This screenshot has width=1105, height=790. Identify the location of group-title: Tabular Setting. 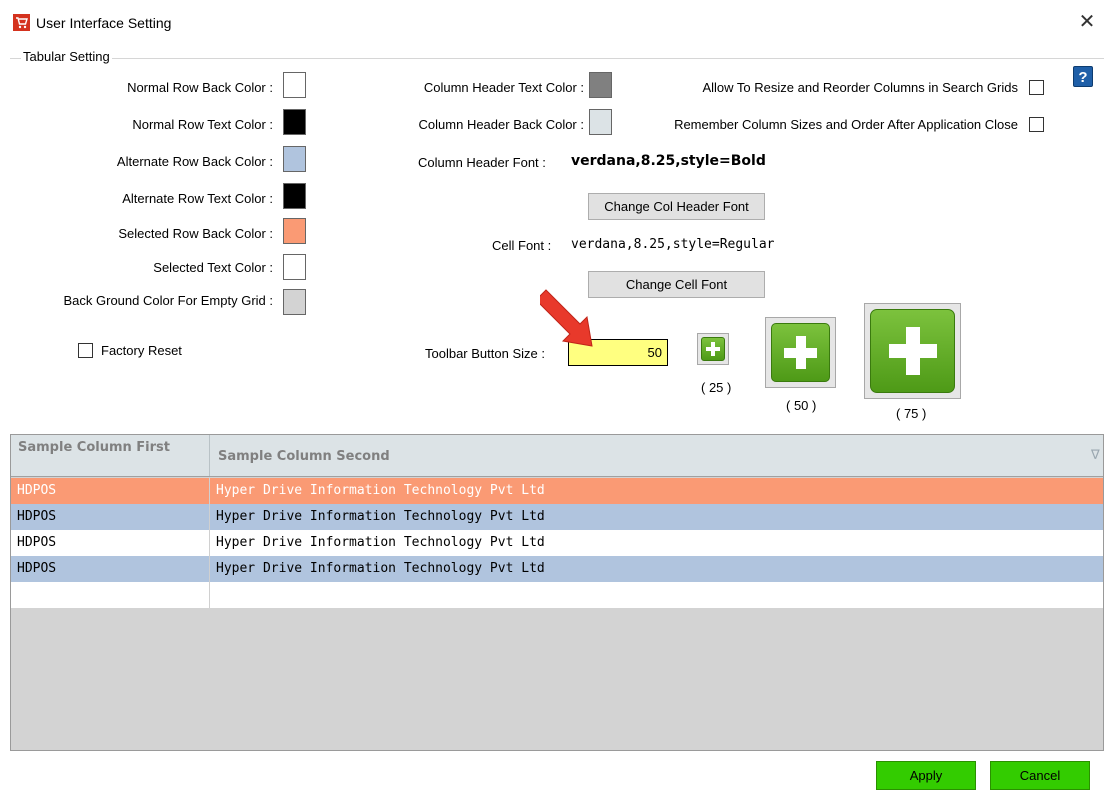
(66, 56).